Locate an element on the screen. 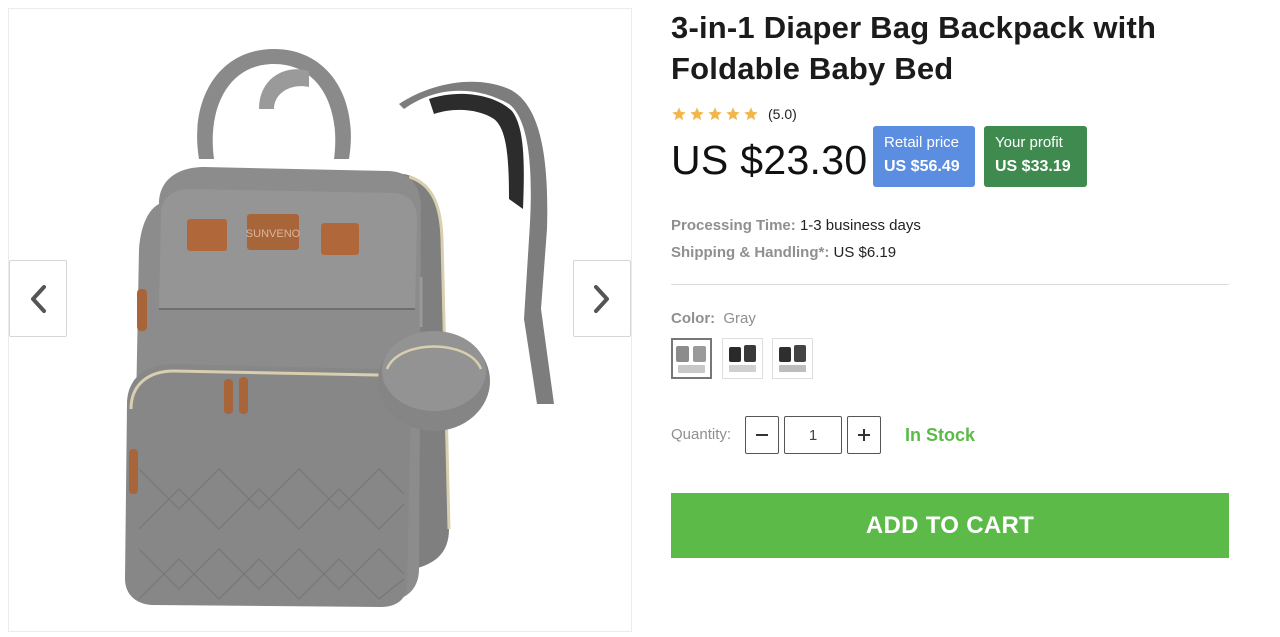 The width and height of the screenshot is (1280, 637). divider is located at coordinates (950, 284).